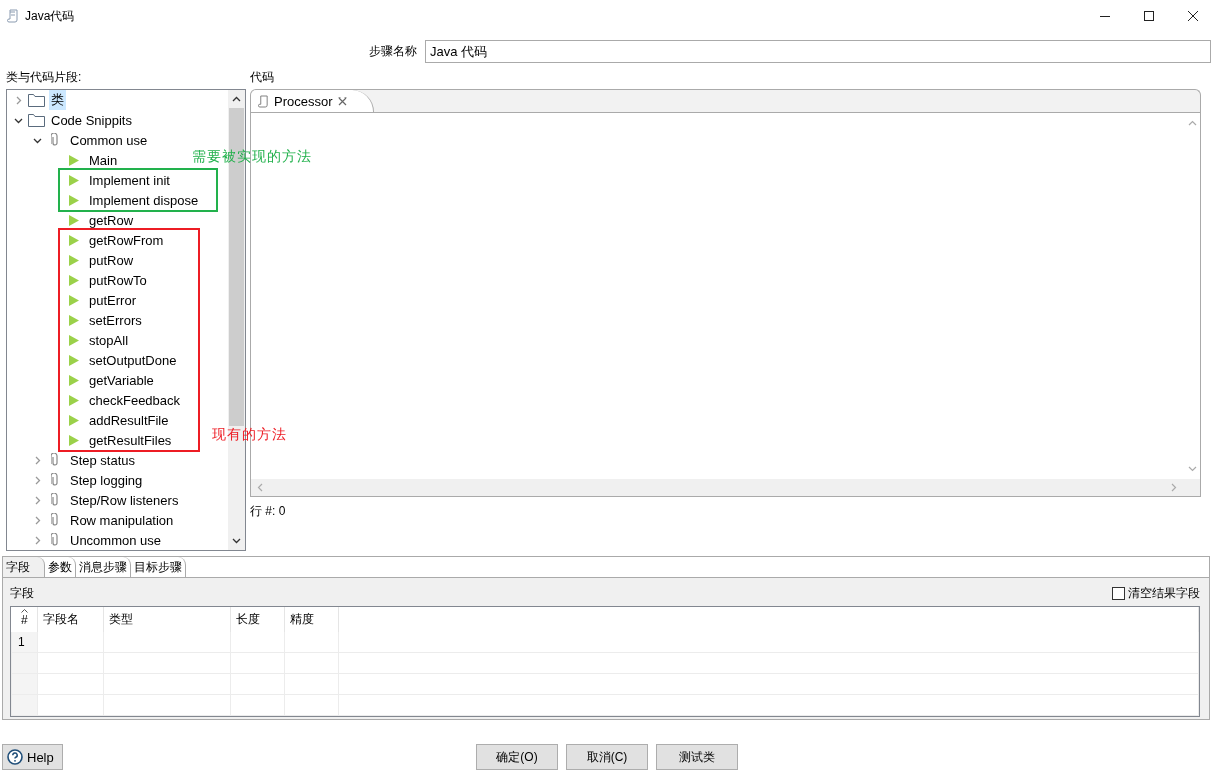 This screenshot has height=777, width=1232. Describe the element at coordinates (32, 757) in the screenshot. I see `help-button: Help` at that location.